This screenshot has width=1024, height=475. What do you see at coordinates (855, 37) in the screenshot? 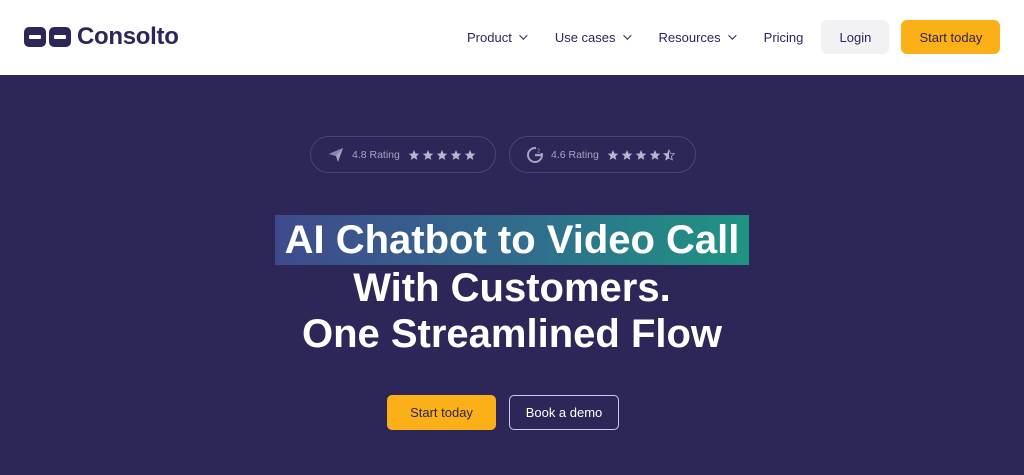
I see `login-button: Login` at bounding box center [855, 37].